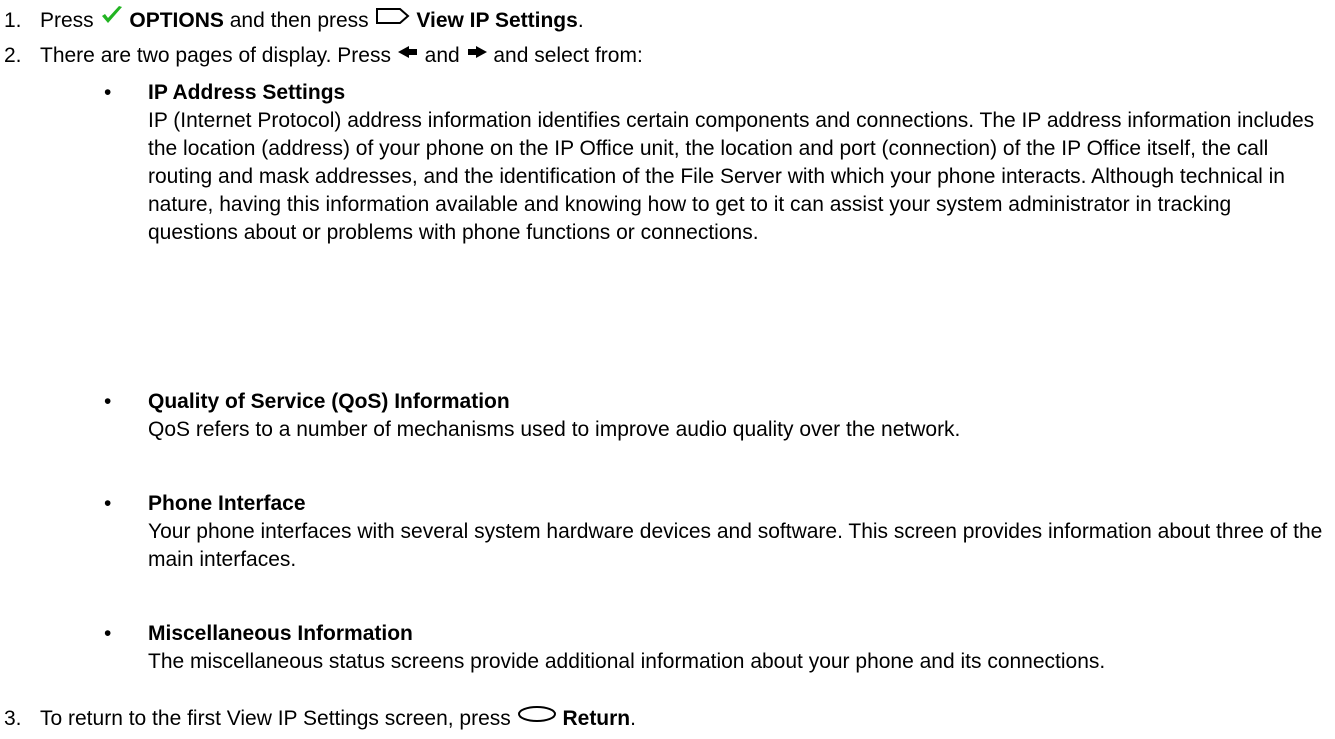  What do you see at coordinates (215, 55) in the screenshot?
I see `step-text: There are two pages of display. Press` at bounding box center [215, 55].